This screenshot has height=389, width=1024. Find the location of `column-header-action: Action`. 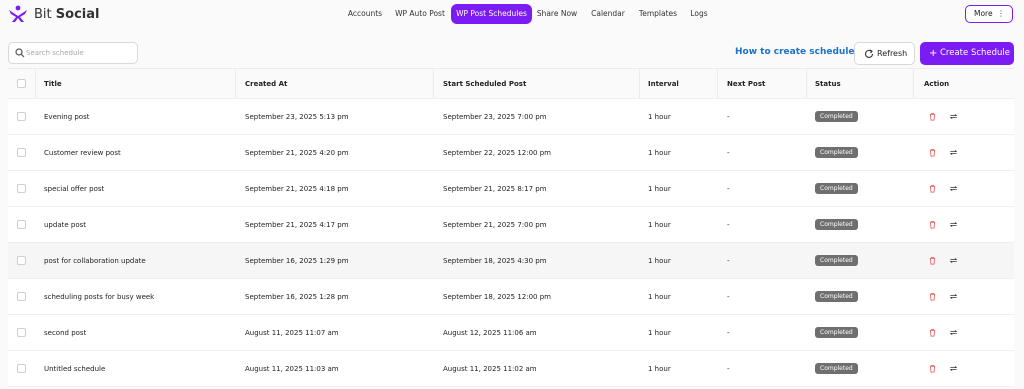

column-header-action: Action is located at coordinates (937, 83).